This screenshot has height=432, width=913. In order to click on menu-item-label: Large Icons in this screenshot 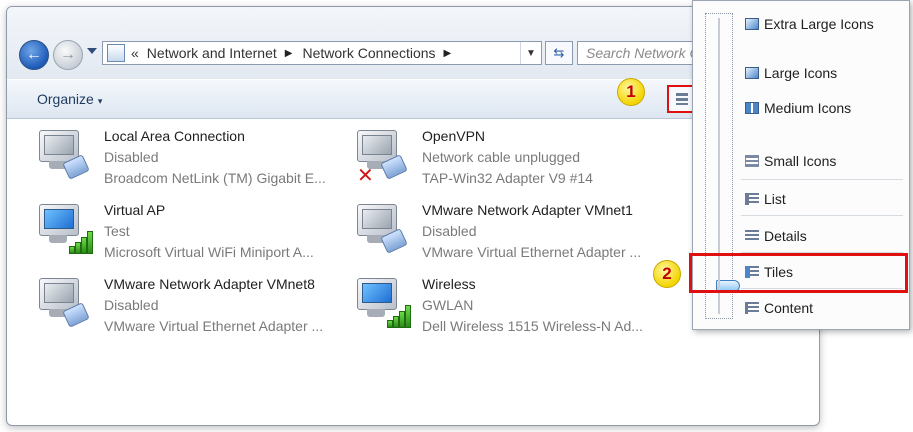, I will do `click(801, 73)`.